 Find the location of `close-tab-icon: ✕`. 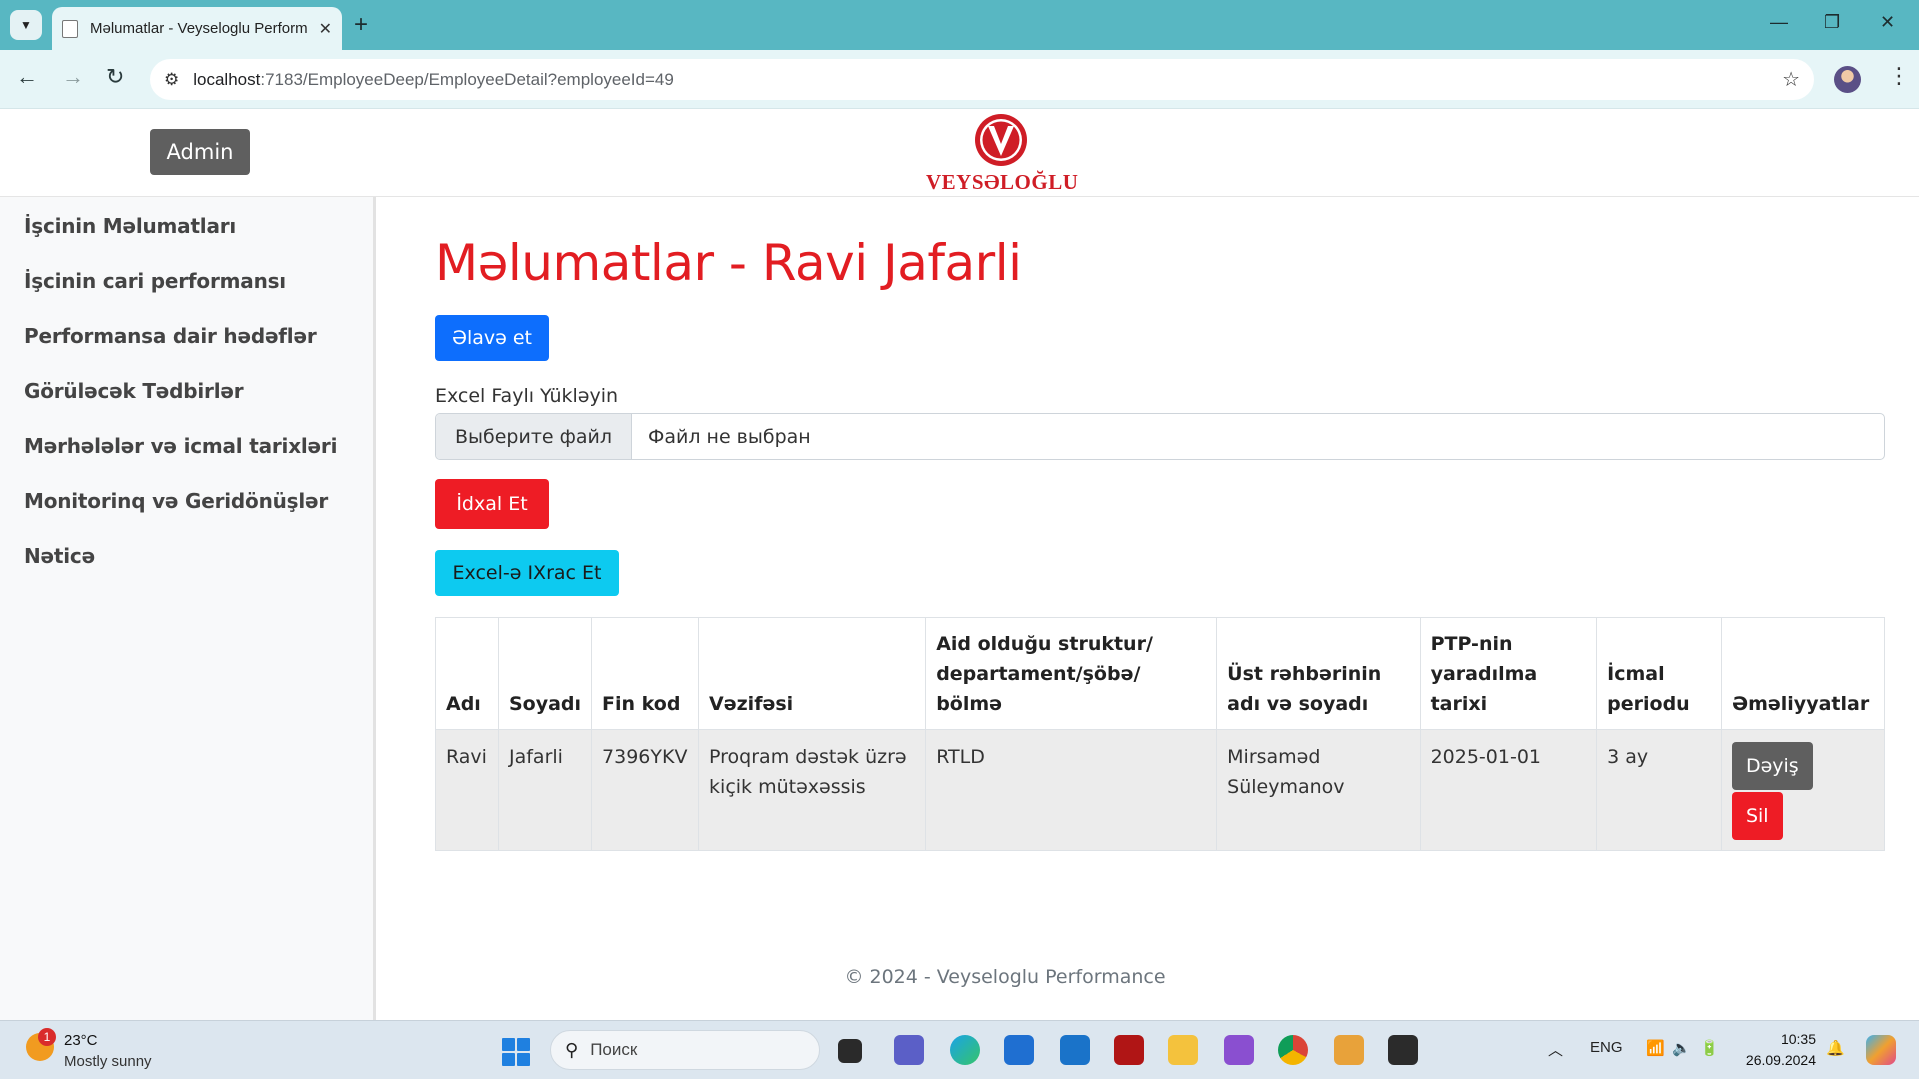

close-tab-icon: ✕ is located at coordinates (325, 29).